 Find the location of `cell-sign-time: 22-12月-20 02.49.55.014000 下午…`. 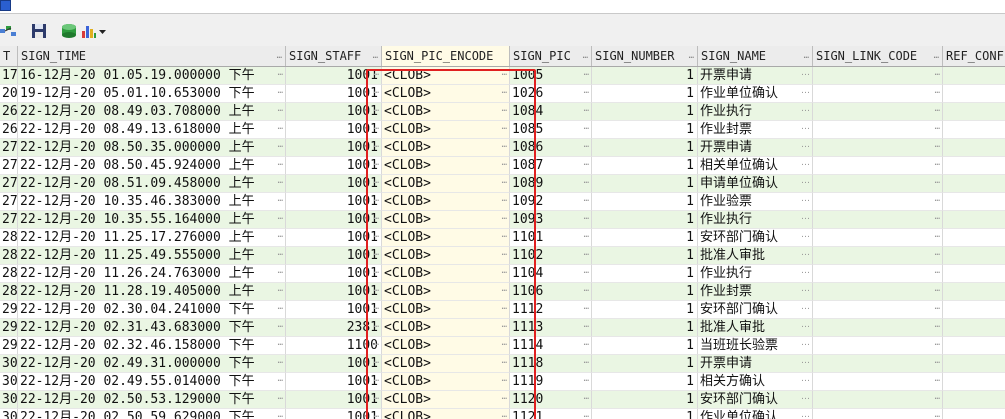

cell-sign-time: 22-12月-20 02.49.55.014000 下午… is located at coordinates (152, 382).